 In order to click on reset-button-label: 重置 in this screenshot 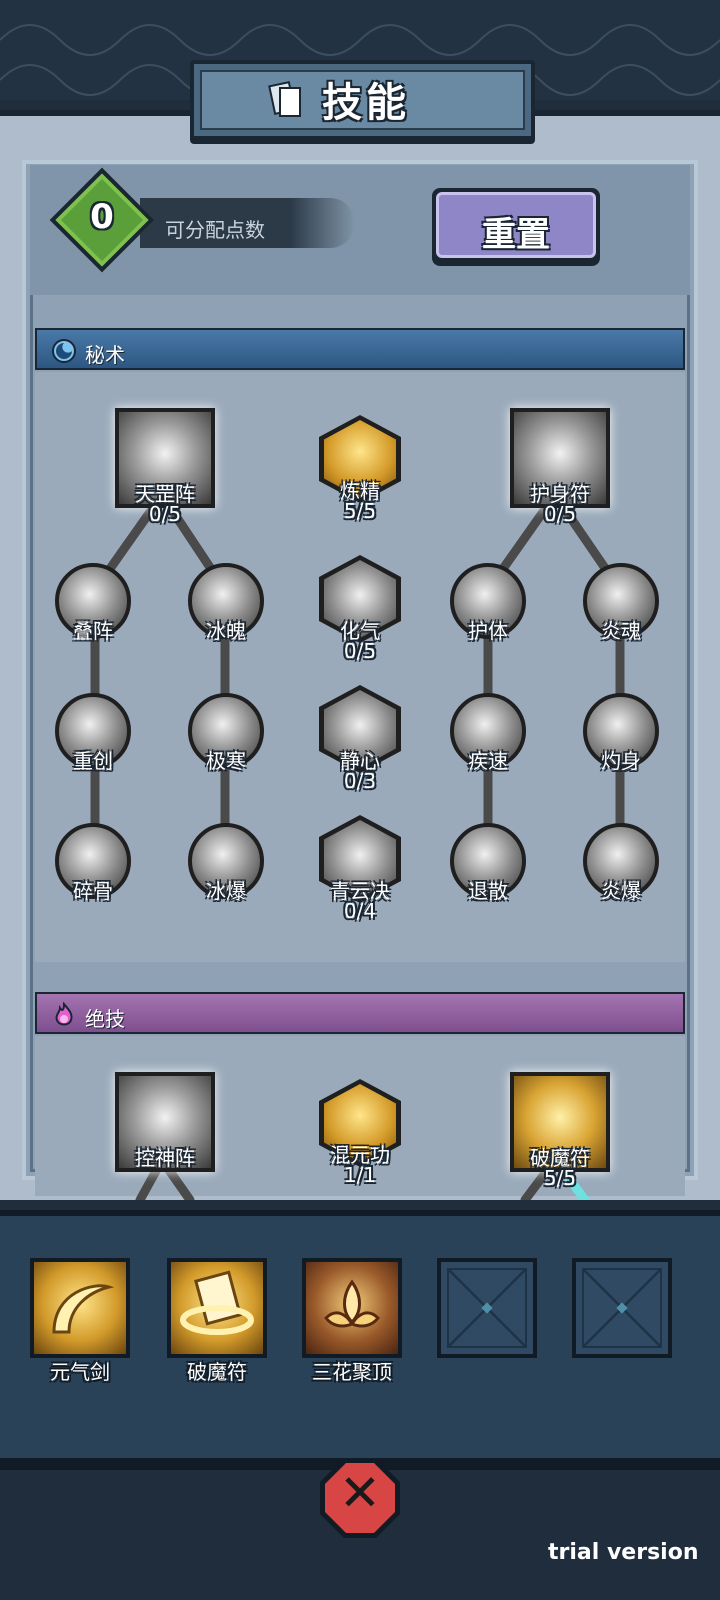, I will do `click(516, 235)`.